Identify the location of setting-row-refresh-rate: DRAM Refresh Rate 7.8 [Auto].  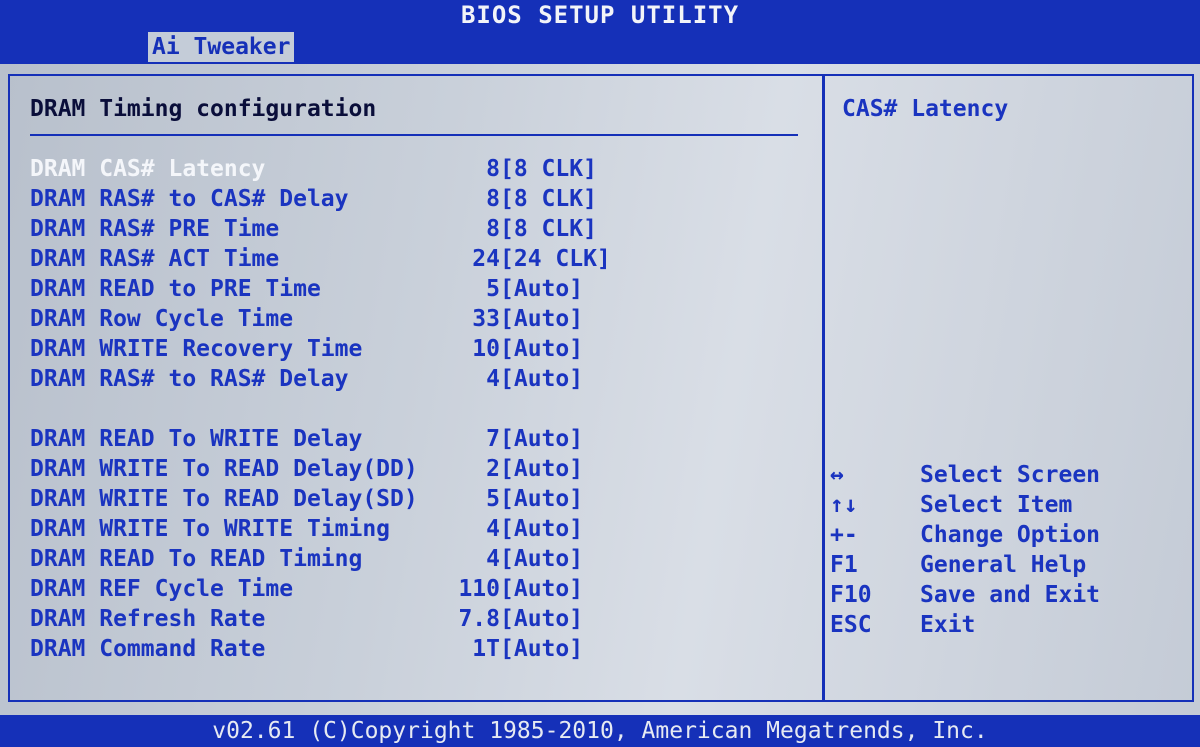
(420, 619).